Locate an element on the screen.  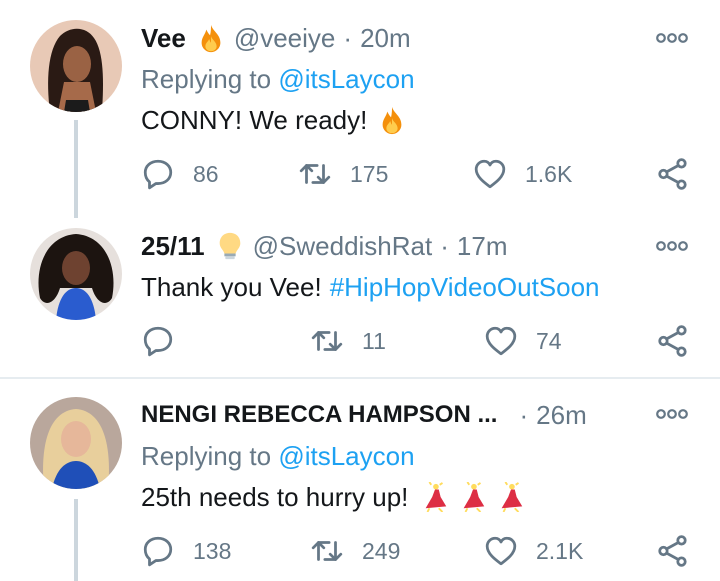
timestamp: 20m is located at coordinates (385, 38).